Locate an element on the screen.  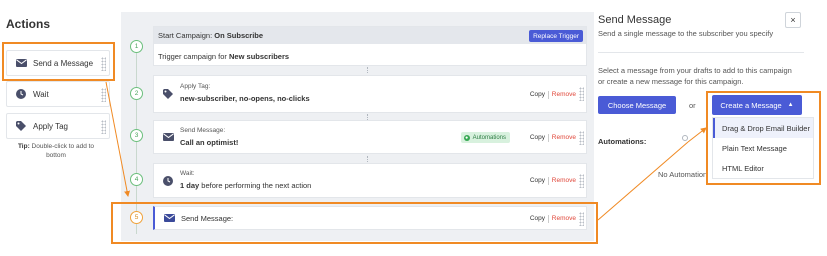
step-number: 3 is located at coordinates (136, 135).